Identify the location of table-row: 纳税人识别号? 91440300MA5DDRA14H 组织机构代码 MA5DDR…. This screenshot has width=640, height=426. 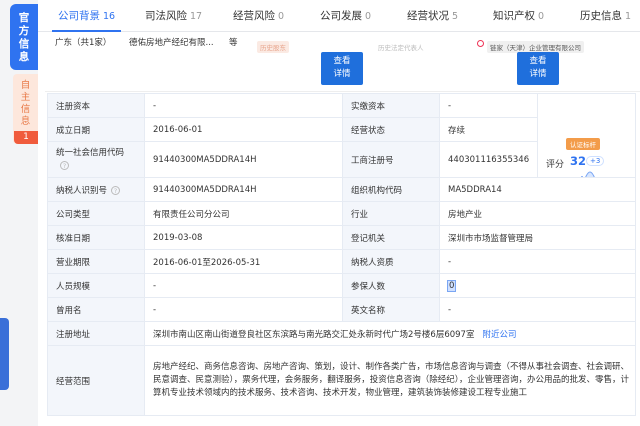
(341, 189).